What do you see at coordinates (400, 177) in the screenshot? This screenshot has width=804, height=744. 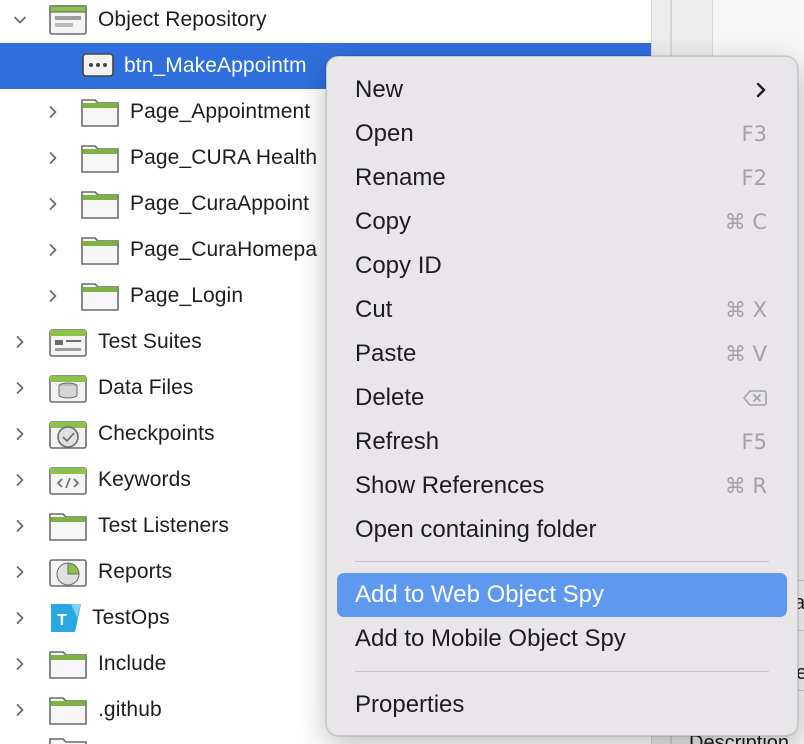 I see `menu-item-label: Rename` at bounding box center [400, 177].